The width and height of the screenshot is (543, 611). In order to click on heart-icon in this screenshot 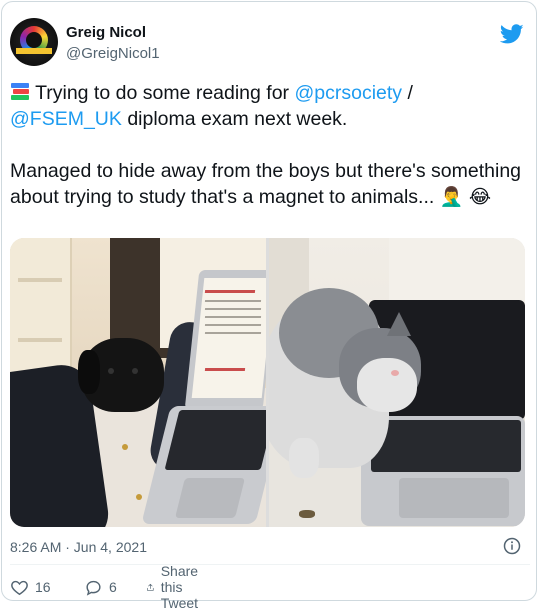, I will do `click(19, 587)`.